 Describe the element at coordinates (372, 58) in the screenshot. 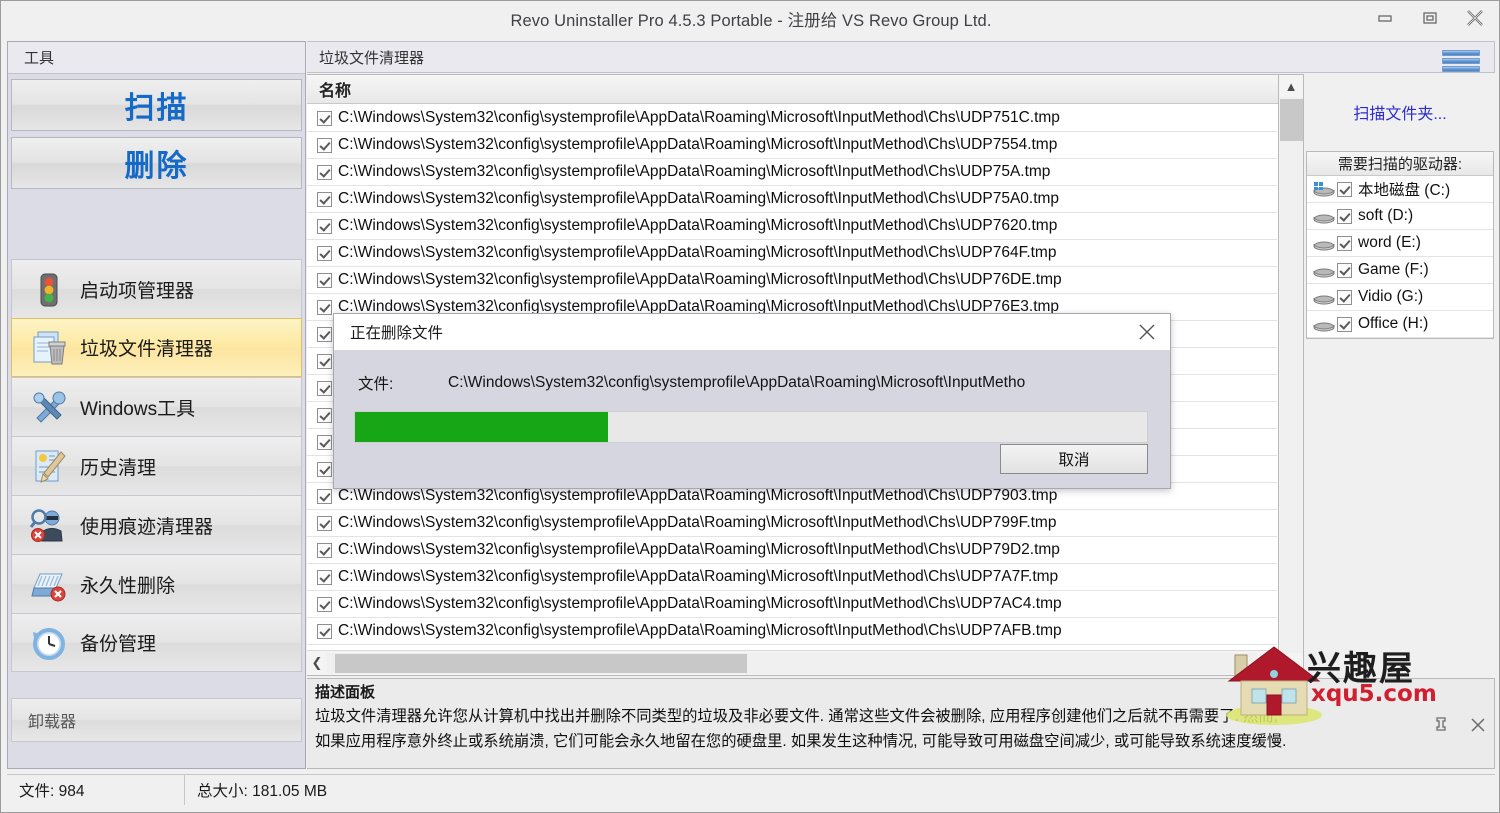

I see `content-title: 垃圾文件清理器` at that location.